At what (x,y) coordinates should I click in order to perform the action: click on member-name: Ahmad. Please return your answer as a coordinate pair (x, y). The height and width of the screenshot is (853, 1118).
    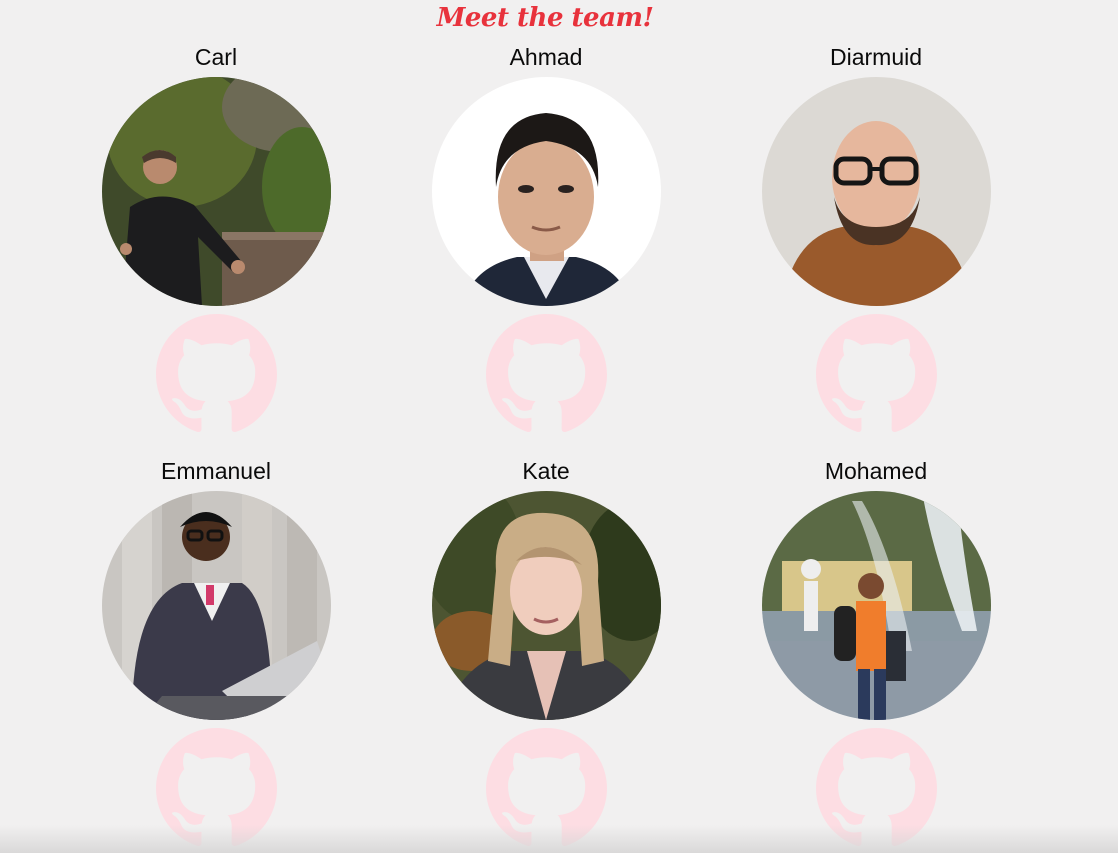
    Looking at the image, I should click on (546, 57).